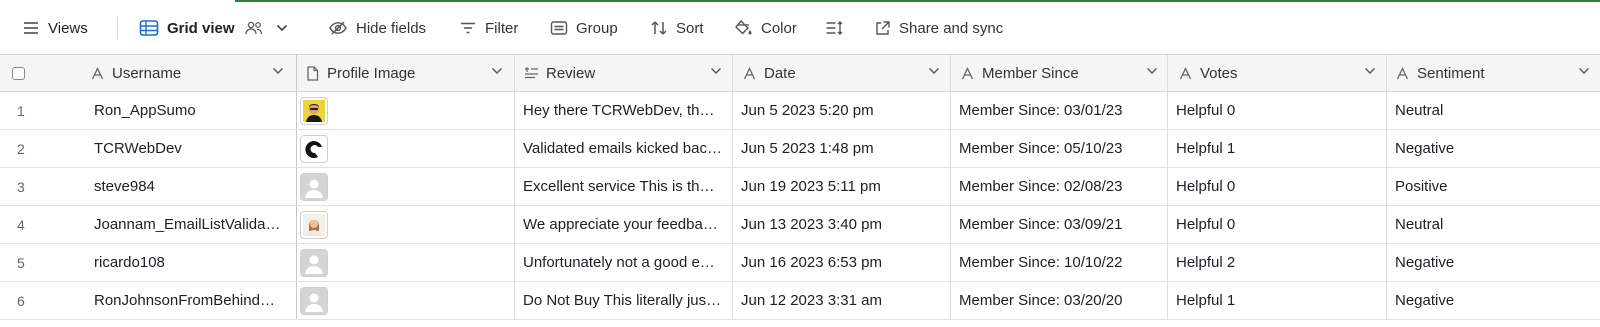  What do you see at coordinates (314, 110) in the screenshot?
I see `avatar-photo-man-thumbnail` at bounding box center [314, 110].